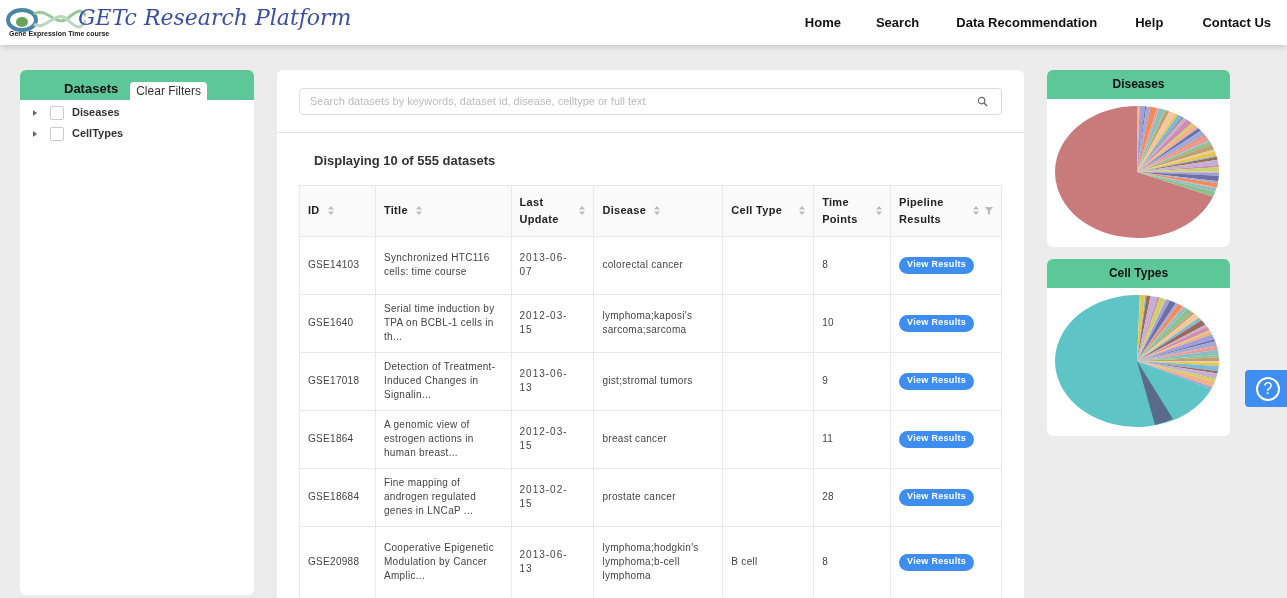 The image size is (1287, 598). Describe the element at coordinates (989, 210) in the screenshot. I see `filter-icon` at that location.